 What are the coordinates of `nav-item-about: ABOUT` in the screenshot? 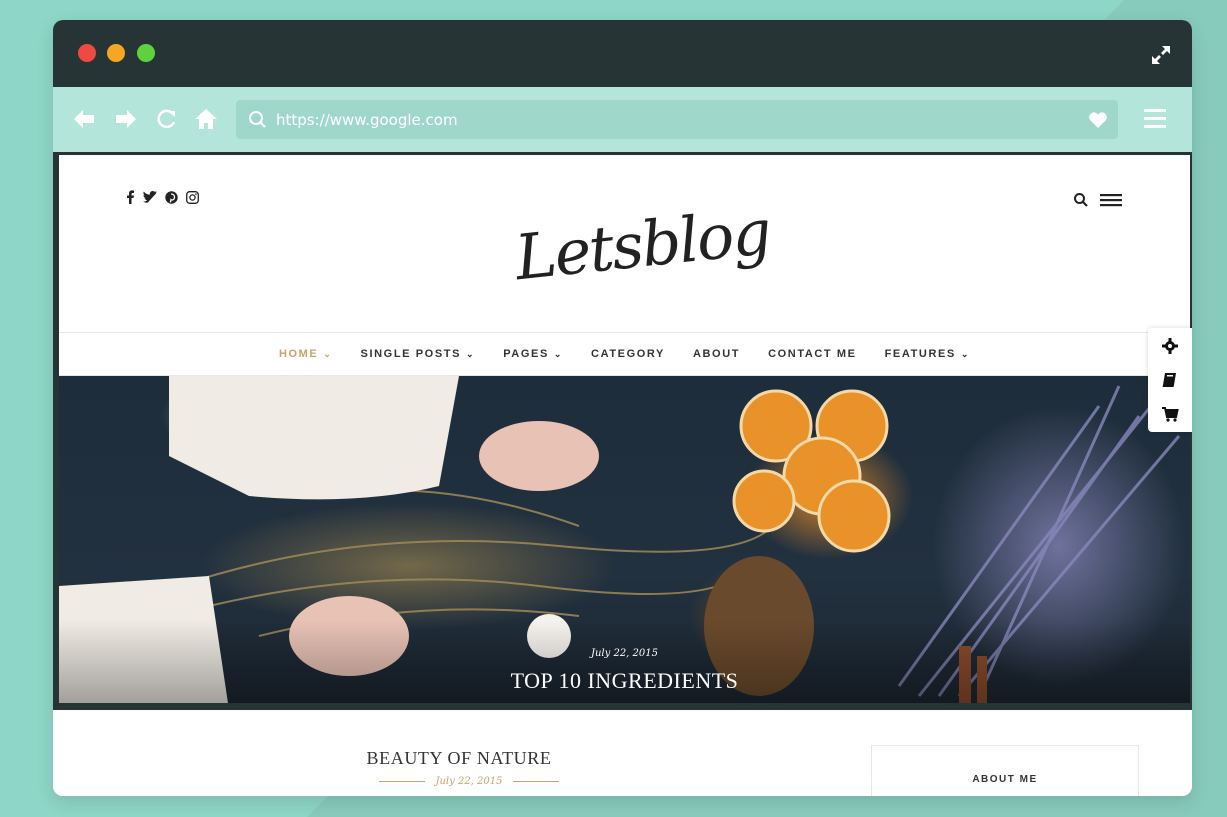 It's located at (716, 354).